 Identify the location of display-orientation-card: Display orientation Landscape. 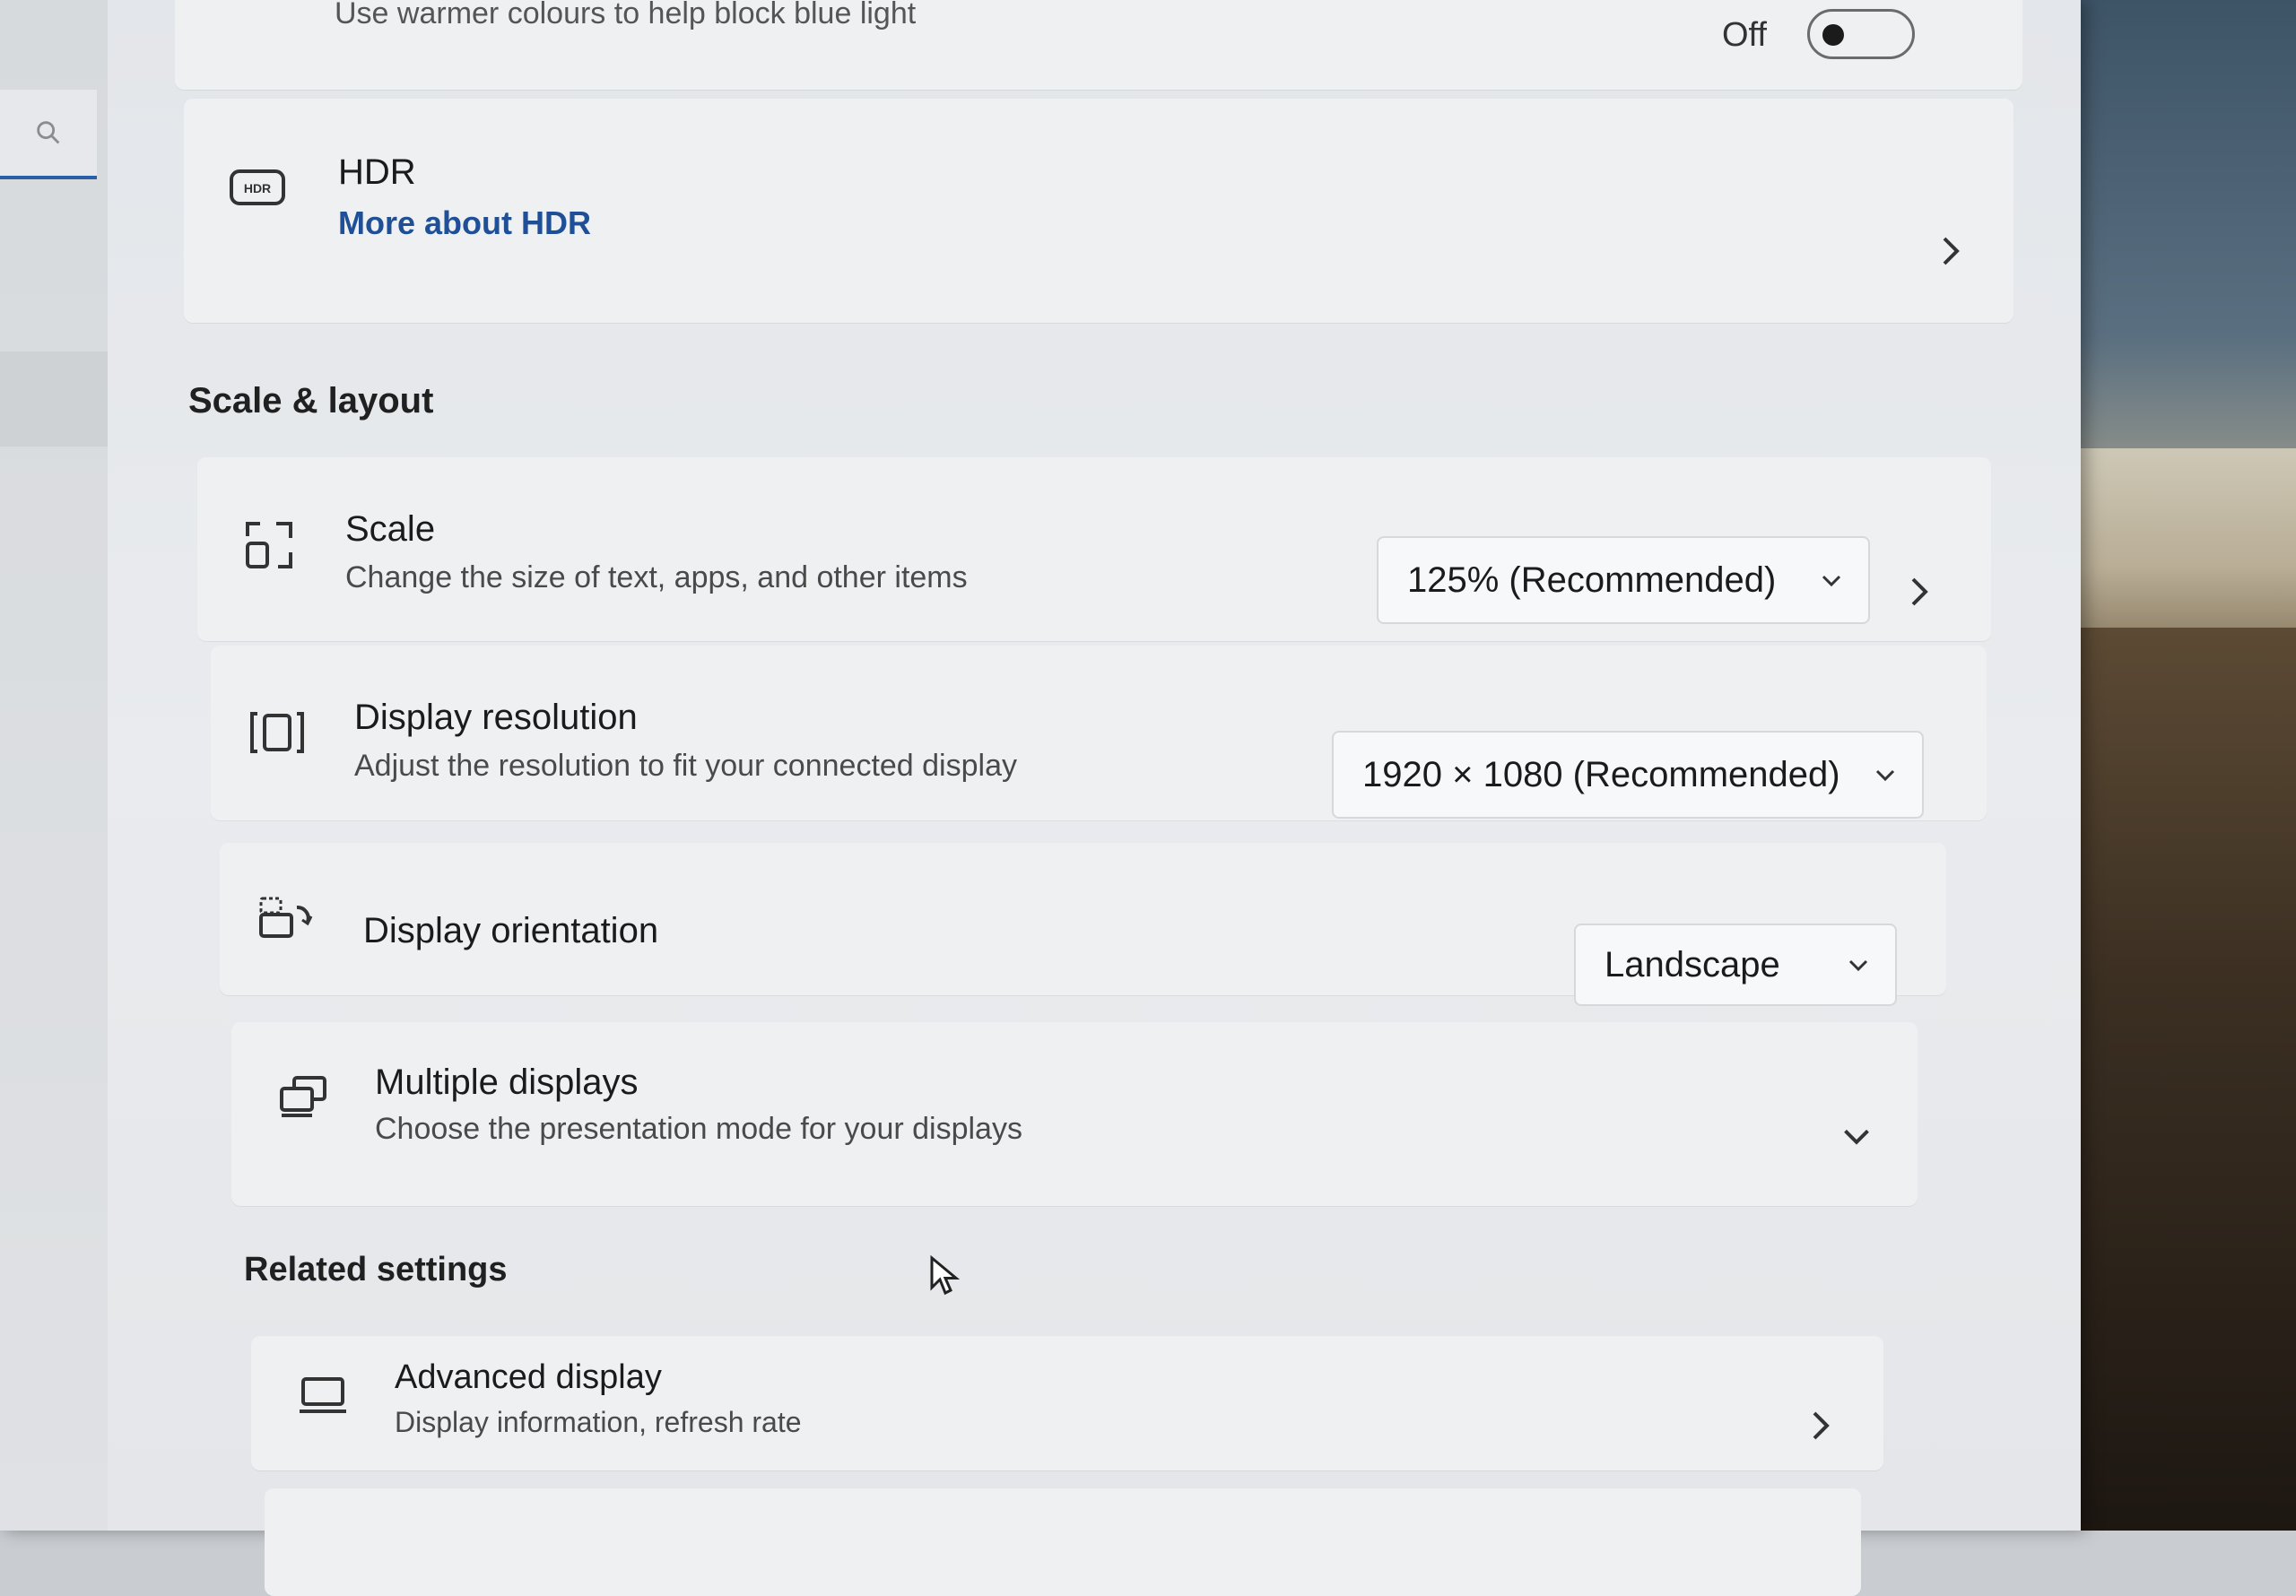
(1083, 925).